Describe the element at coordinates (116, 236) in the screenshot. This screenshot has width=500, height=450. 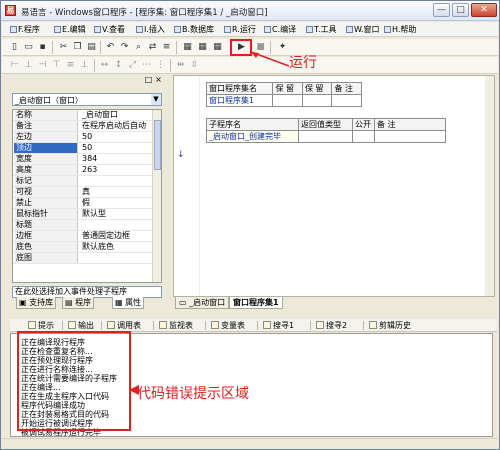
I see `property-value: 普通固定边框` at that location.